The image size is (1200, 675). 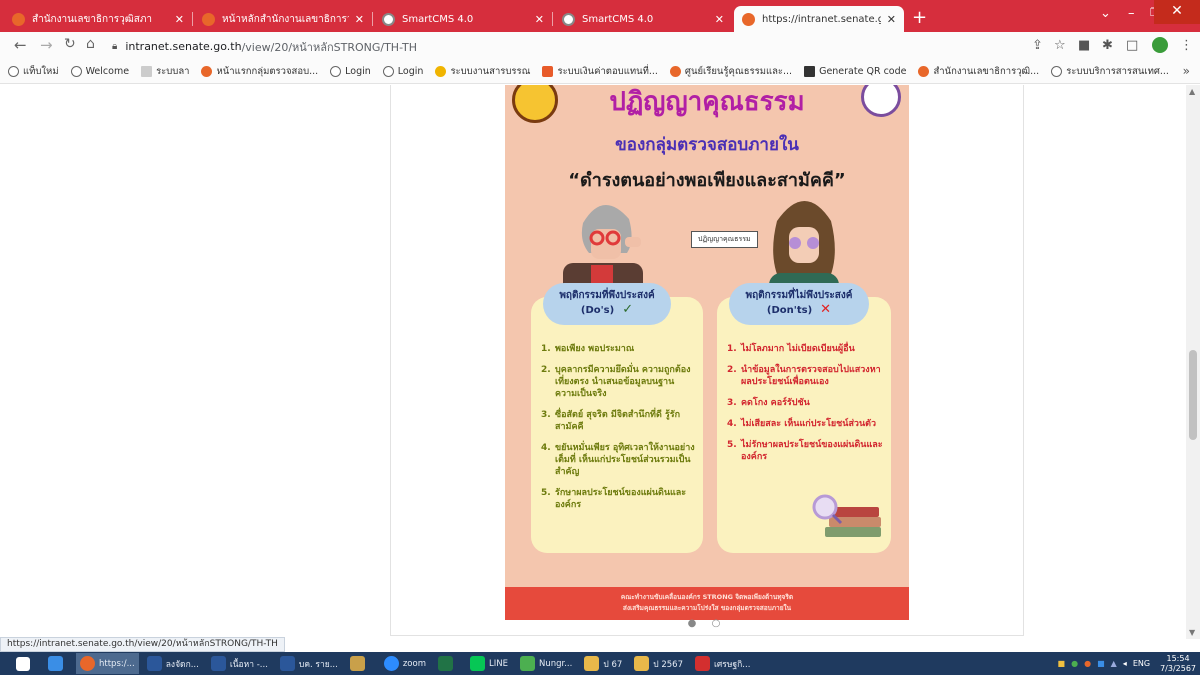 What do you see at coordinates (1141, 663) in the screenshot?
I see `language-indicator: ENG` at bounding box center [1141, 663].